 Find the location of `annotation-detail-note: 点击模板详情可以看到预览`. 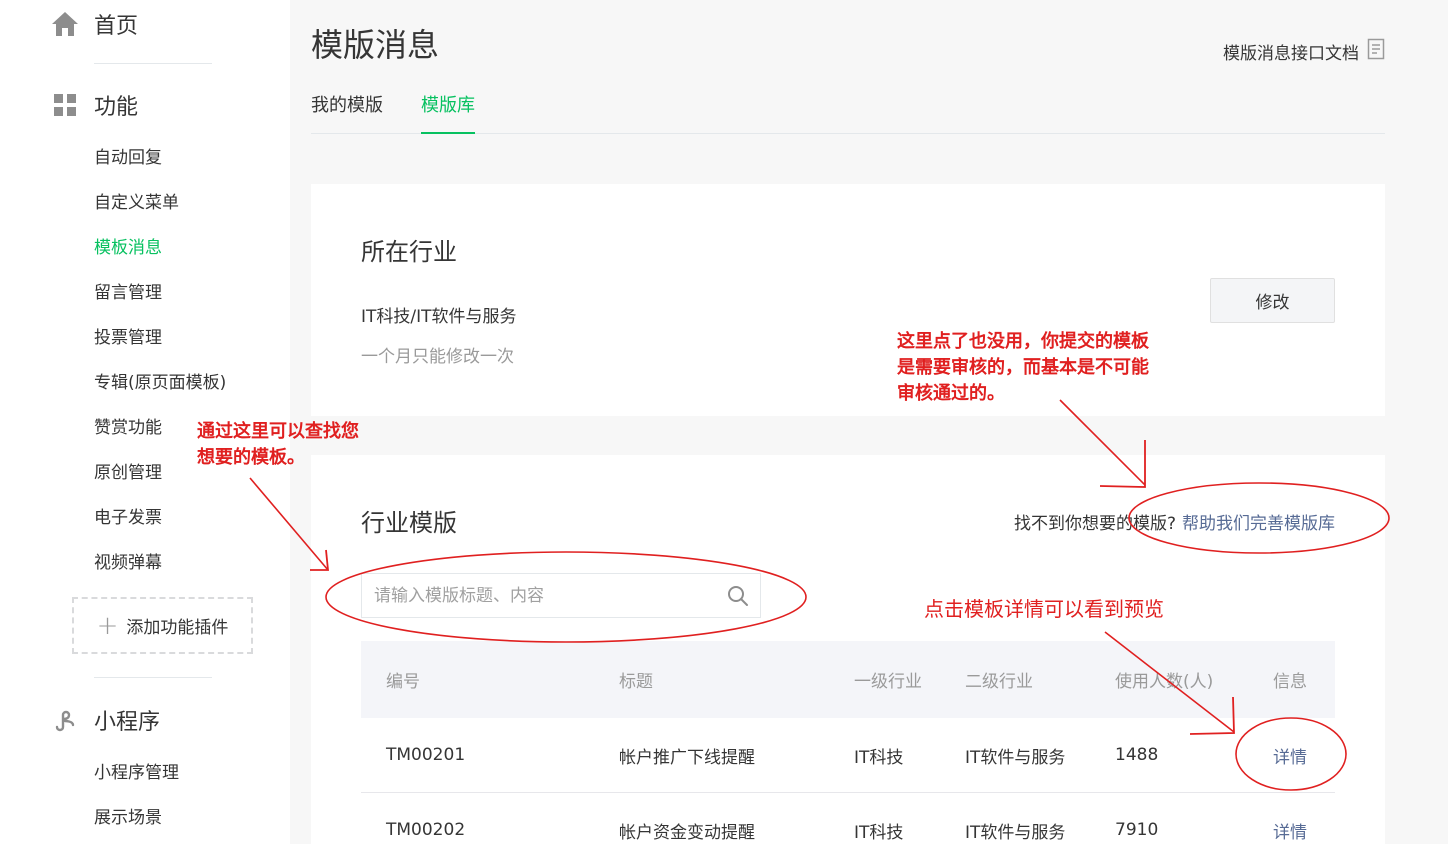

annotation-detail-note: 点击模板详情可以看到预览 is located at coordinates (1044, 609).